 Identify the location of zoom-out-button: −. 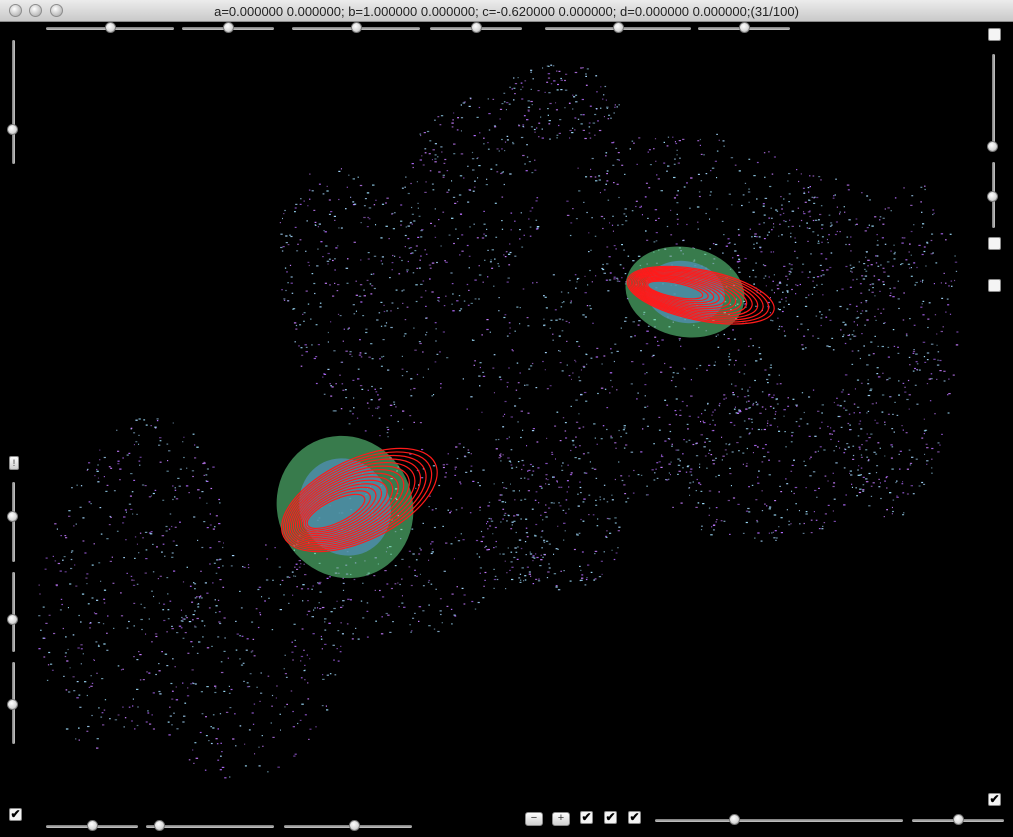
(534, 819).